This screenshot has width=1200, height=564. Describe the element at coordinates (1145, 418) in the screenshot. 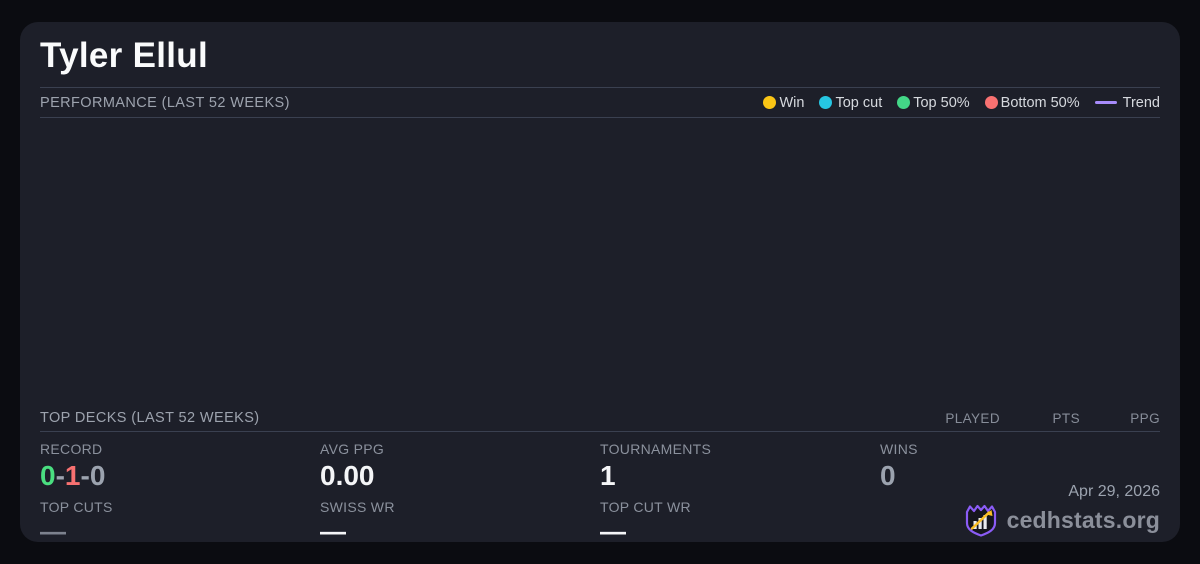

I see `column-header-ppg: PPG` at that location.